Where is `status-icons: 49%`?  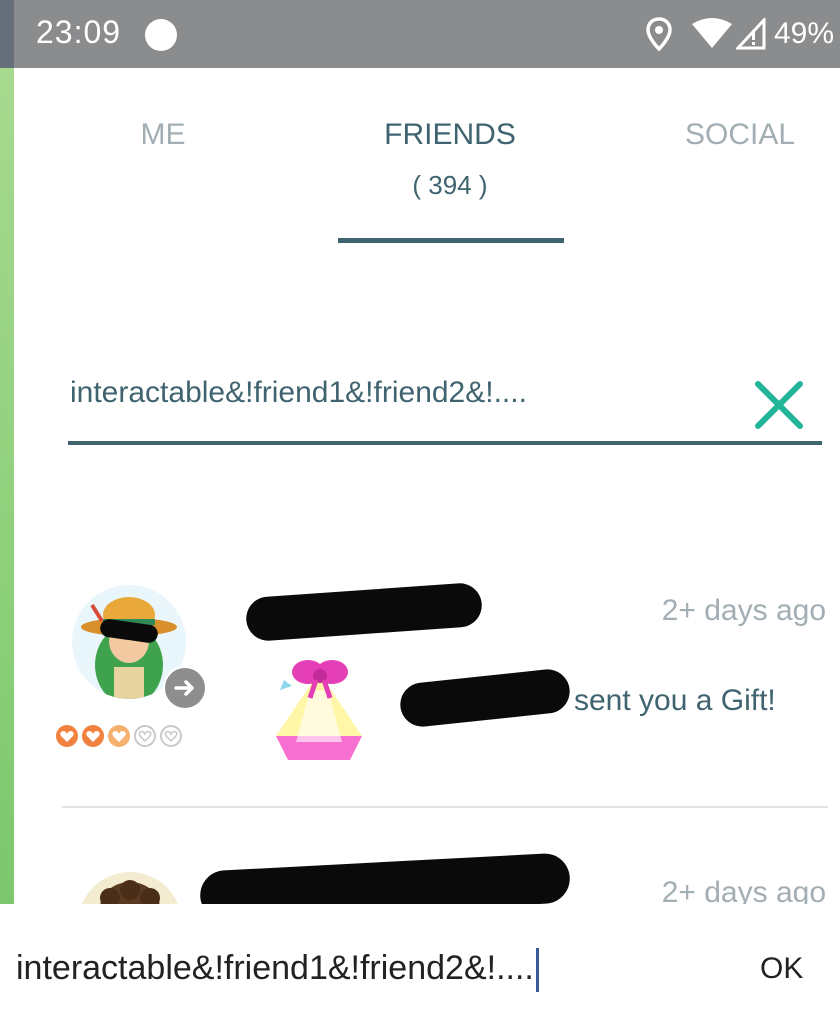
status-icons: 49% is located at coordinates (740, 34).